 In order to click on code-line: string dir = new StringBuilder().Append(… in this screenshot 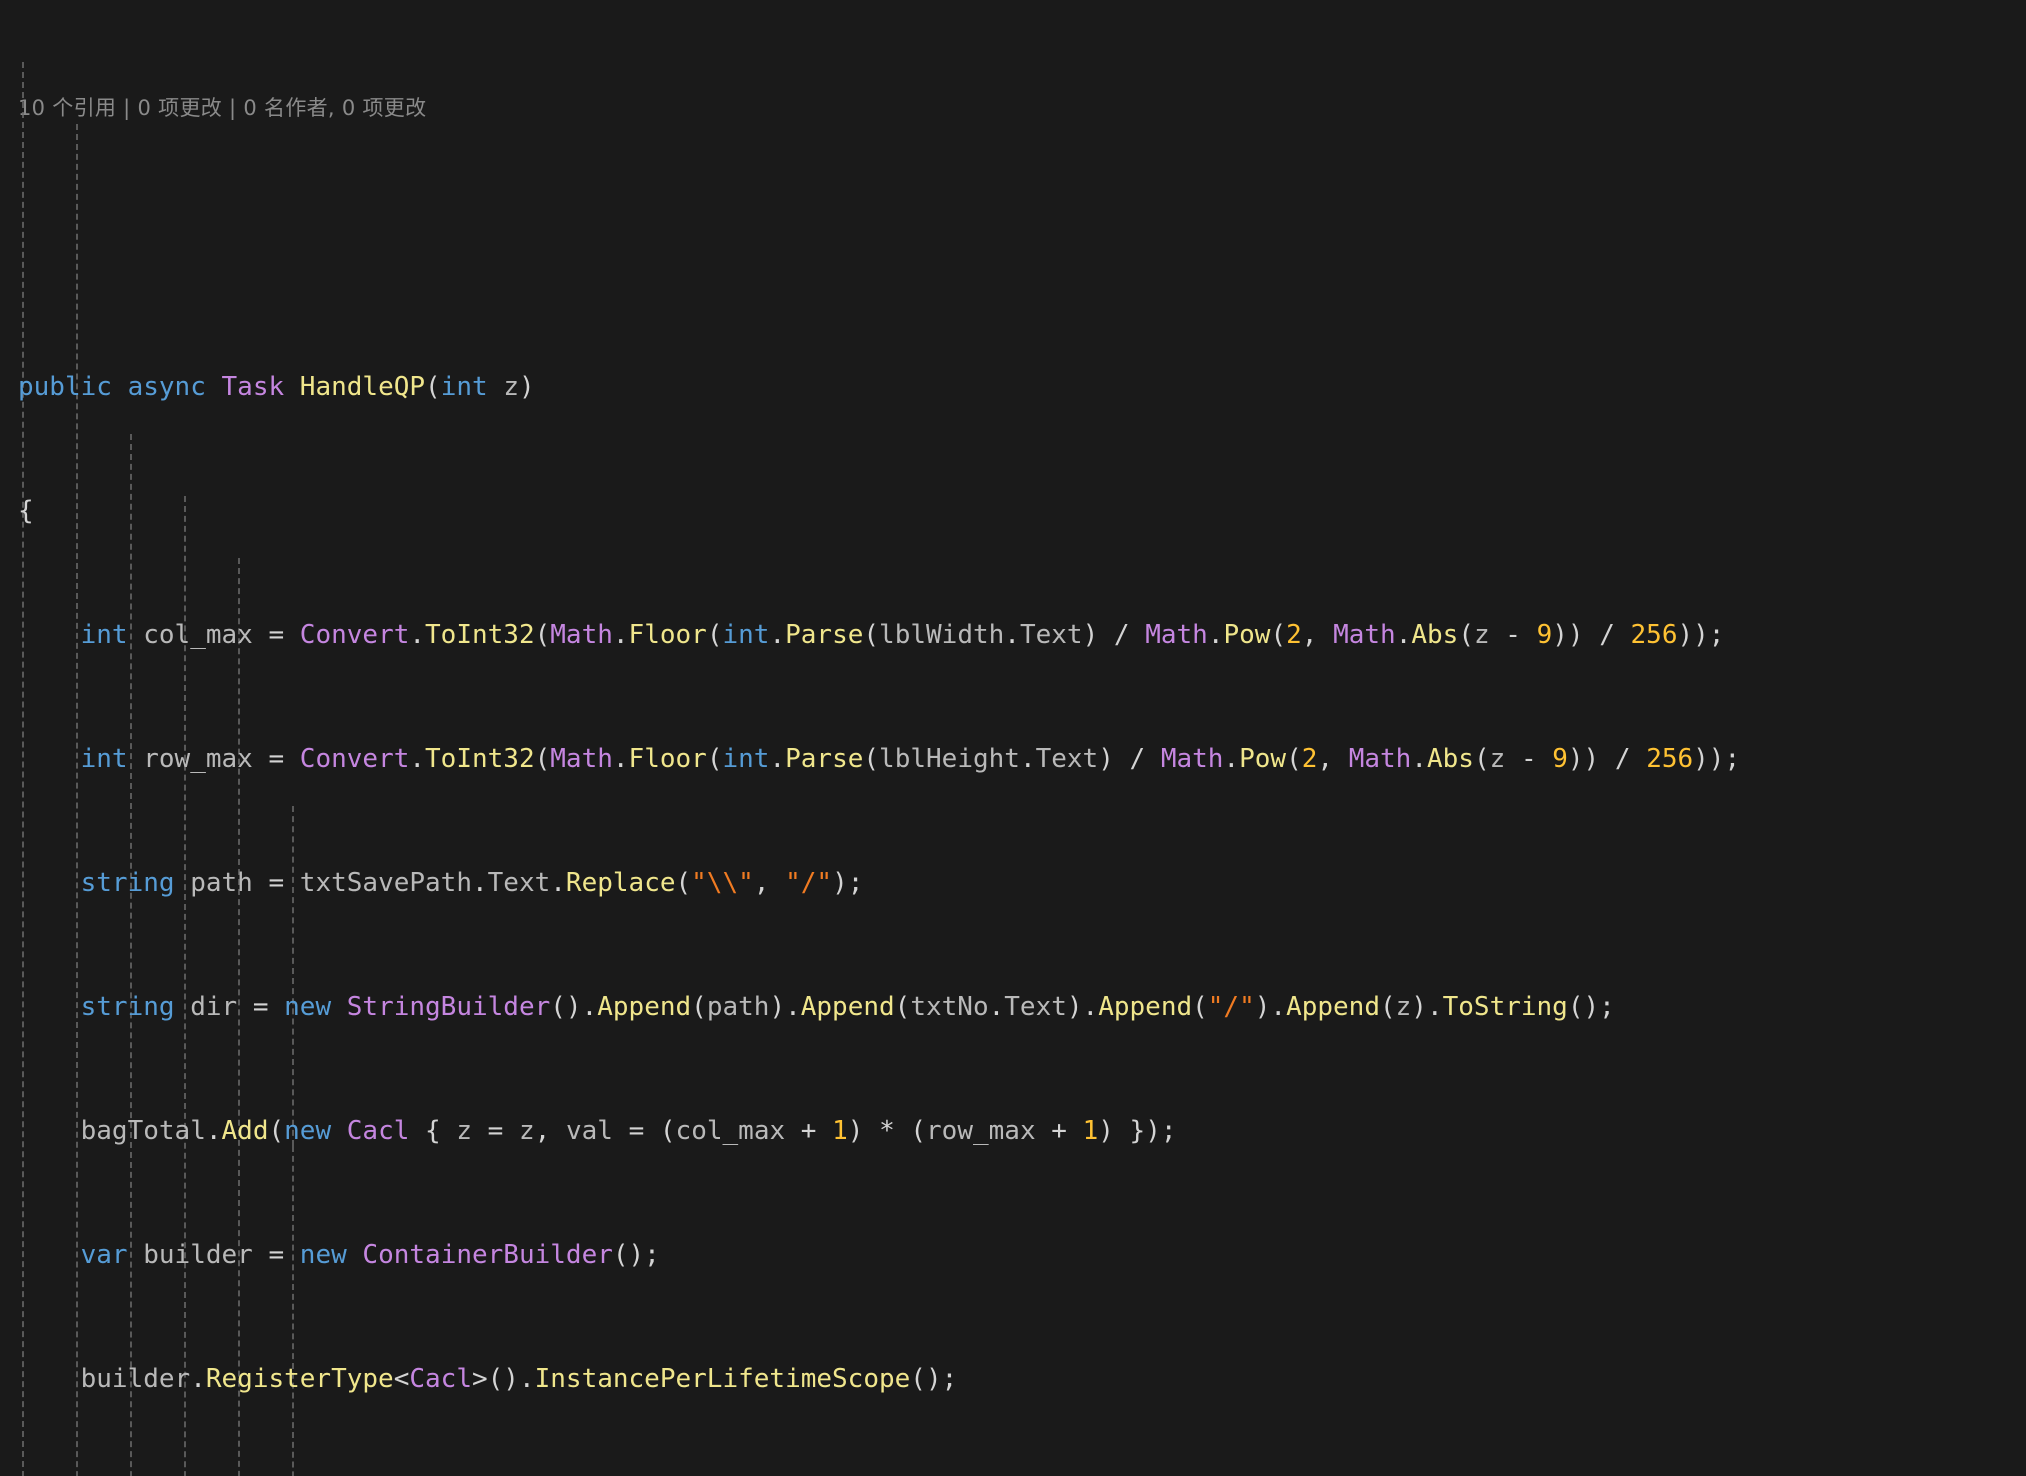, I will do `click(1013, 1007)`.